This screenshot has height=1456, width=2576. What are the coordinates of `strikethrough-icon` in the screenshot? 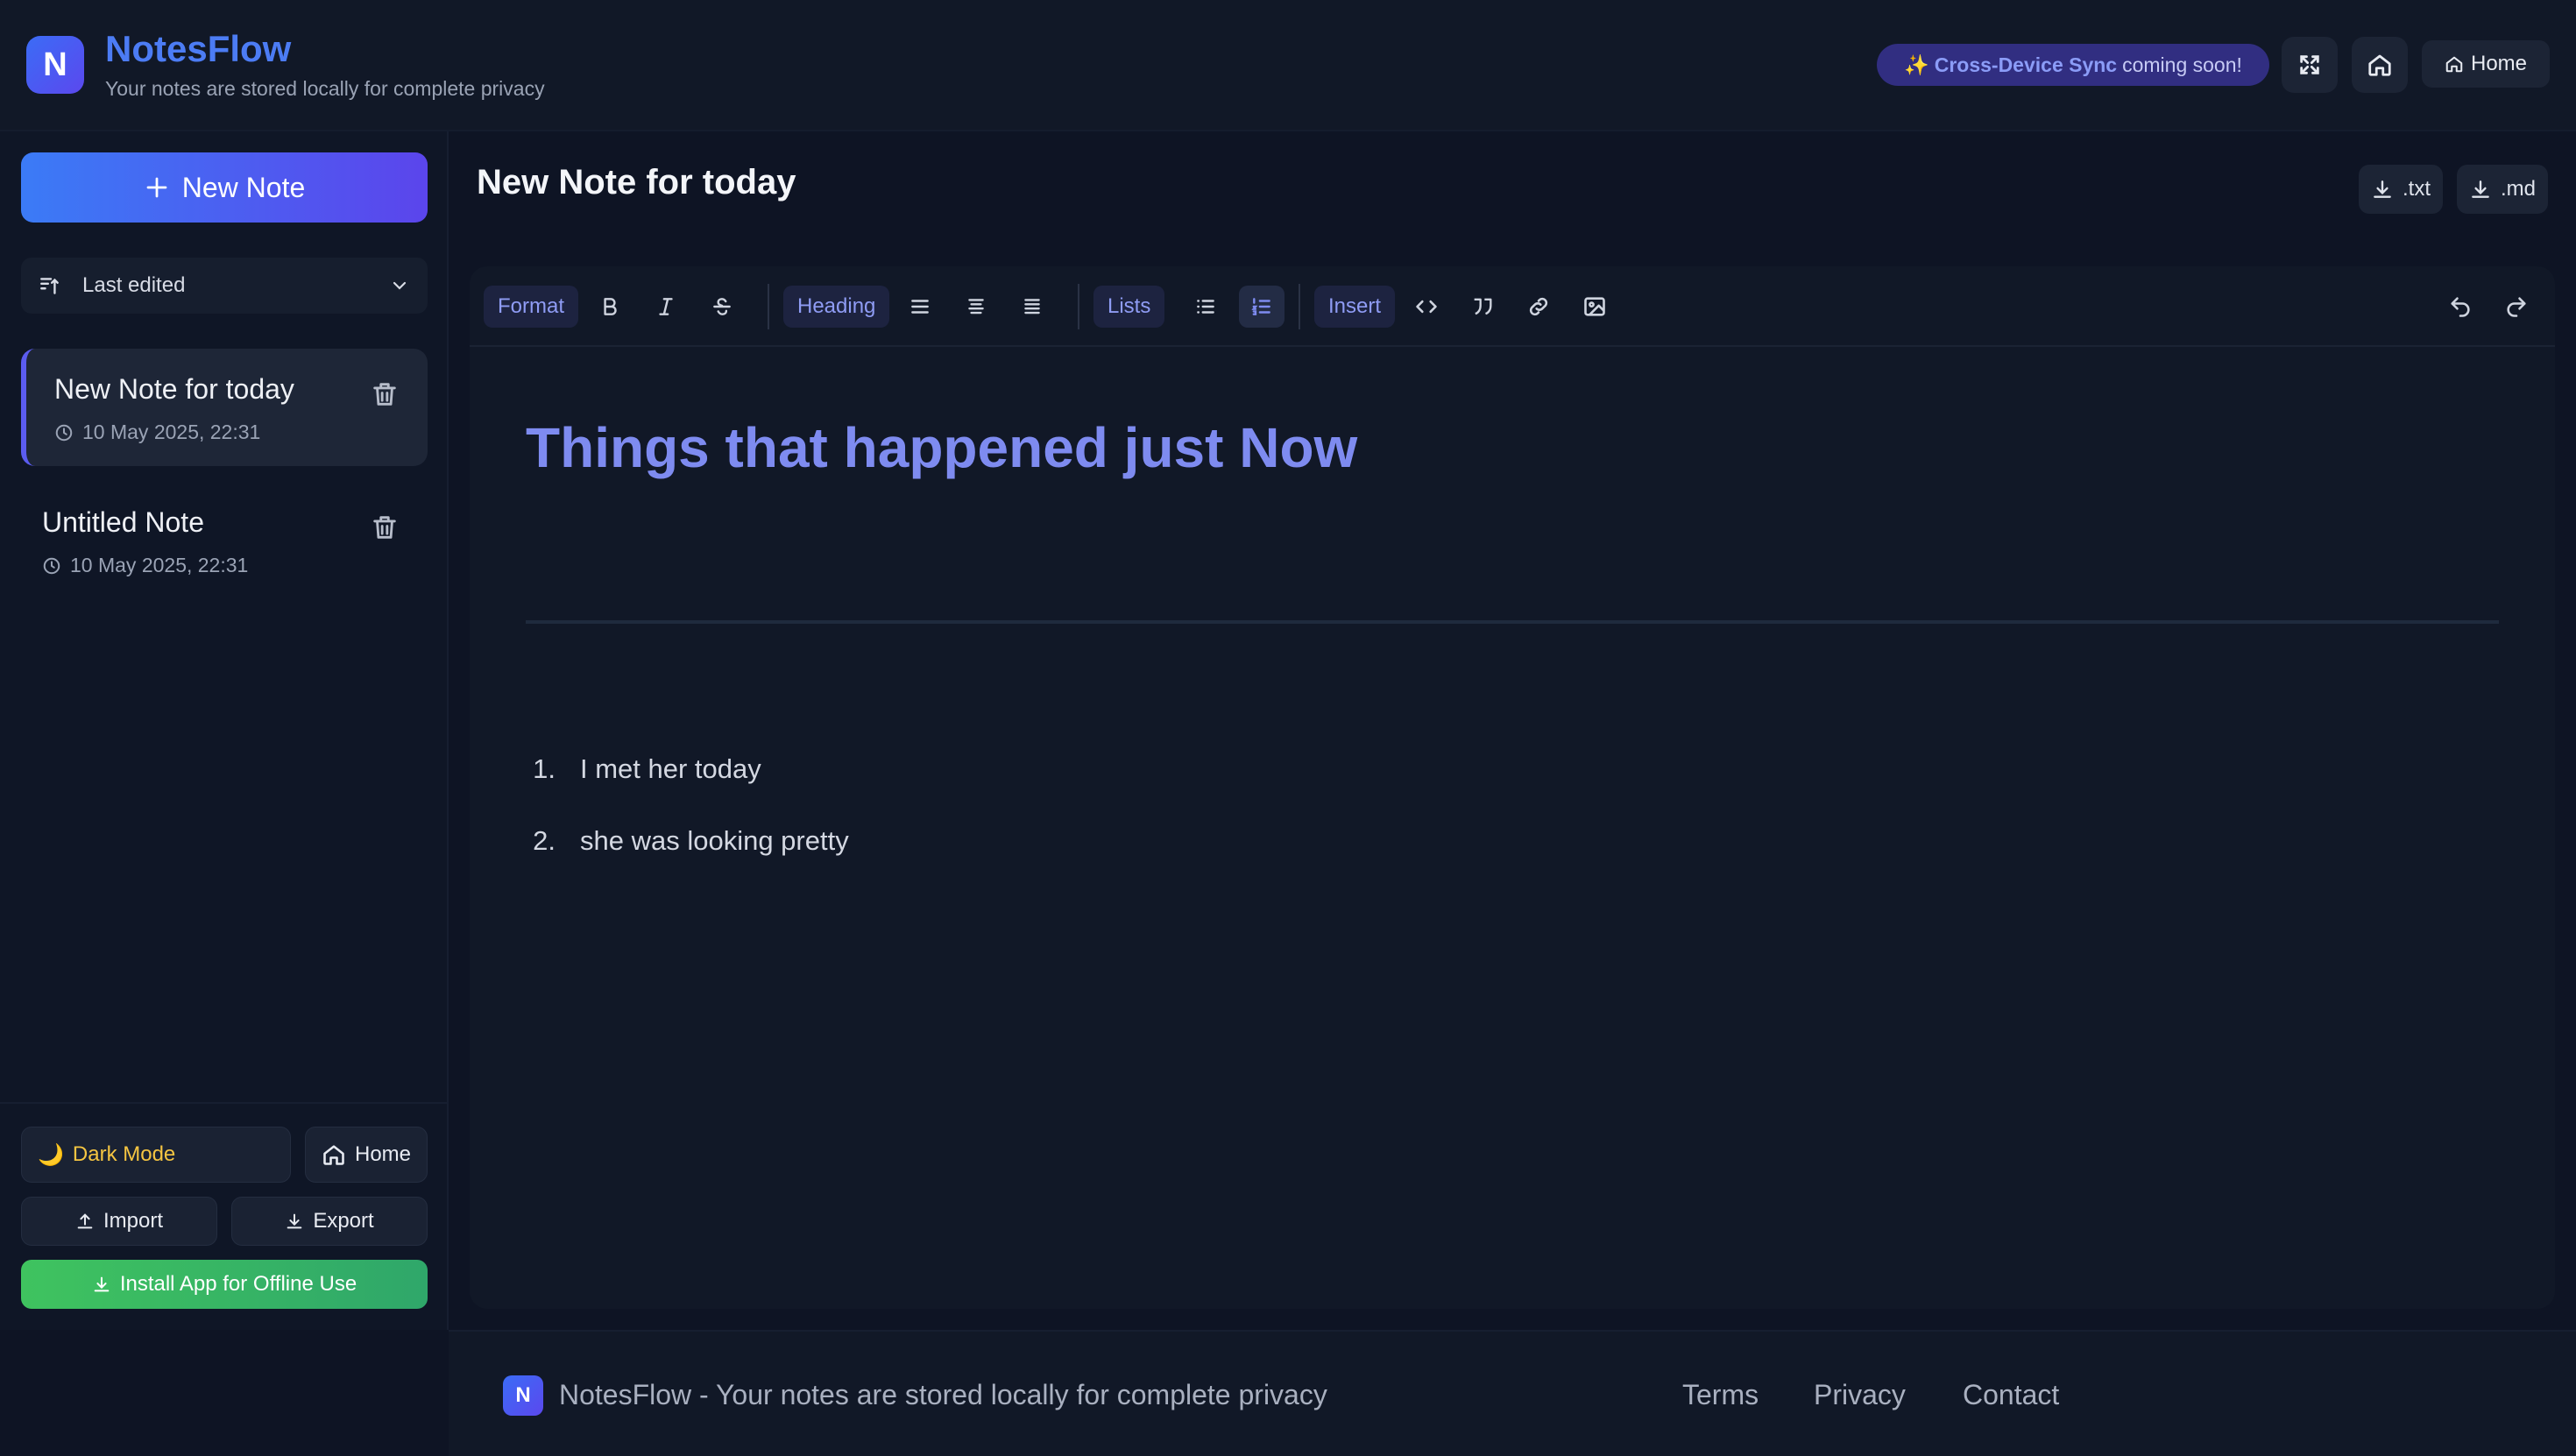 It's located at (722, 306).